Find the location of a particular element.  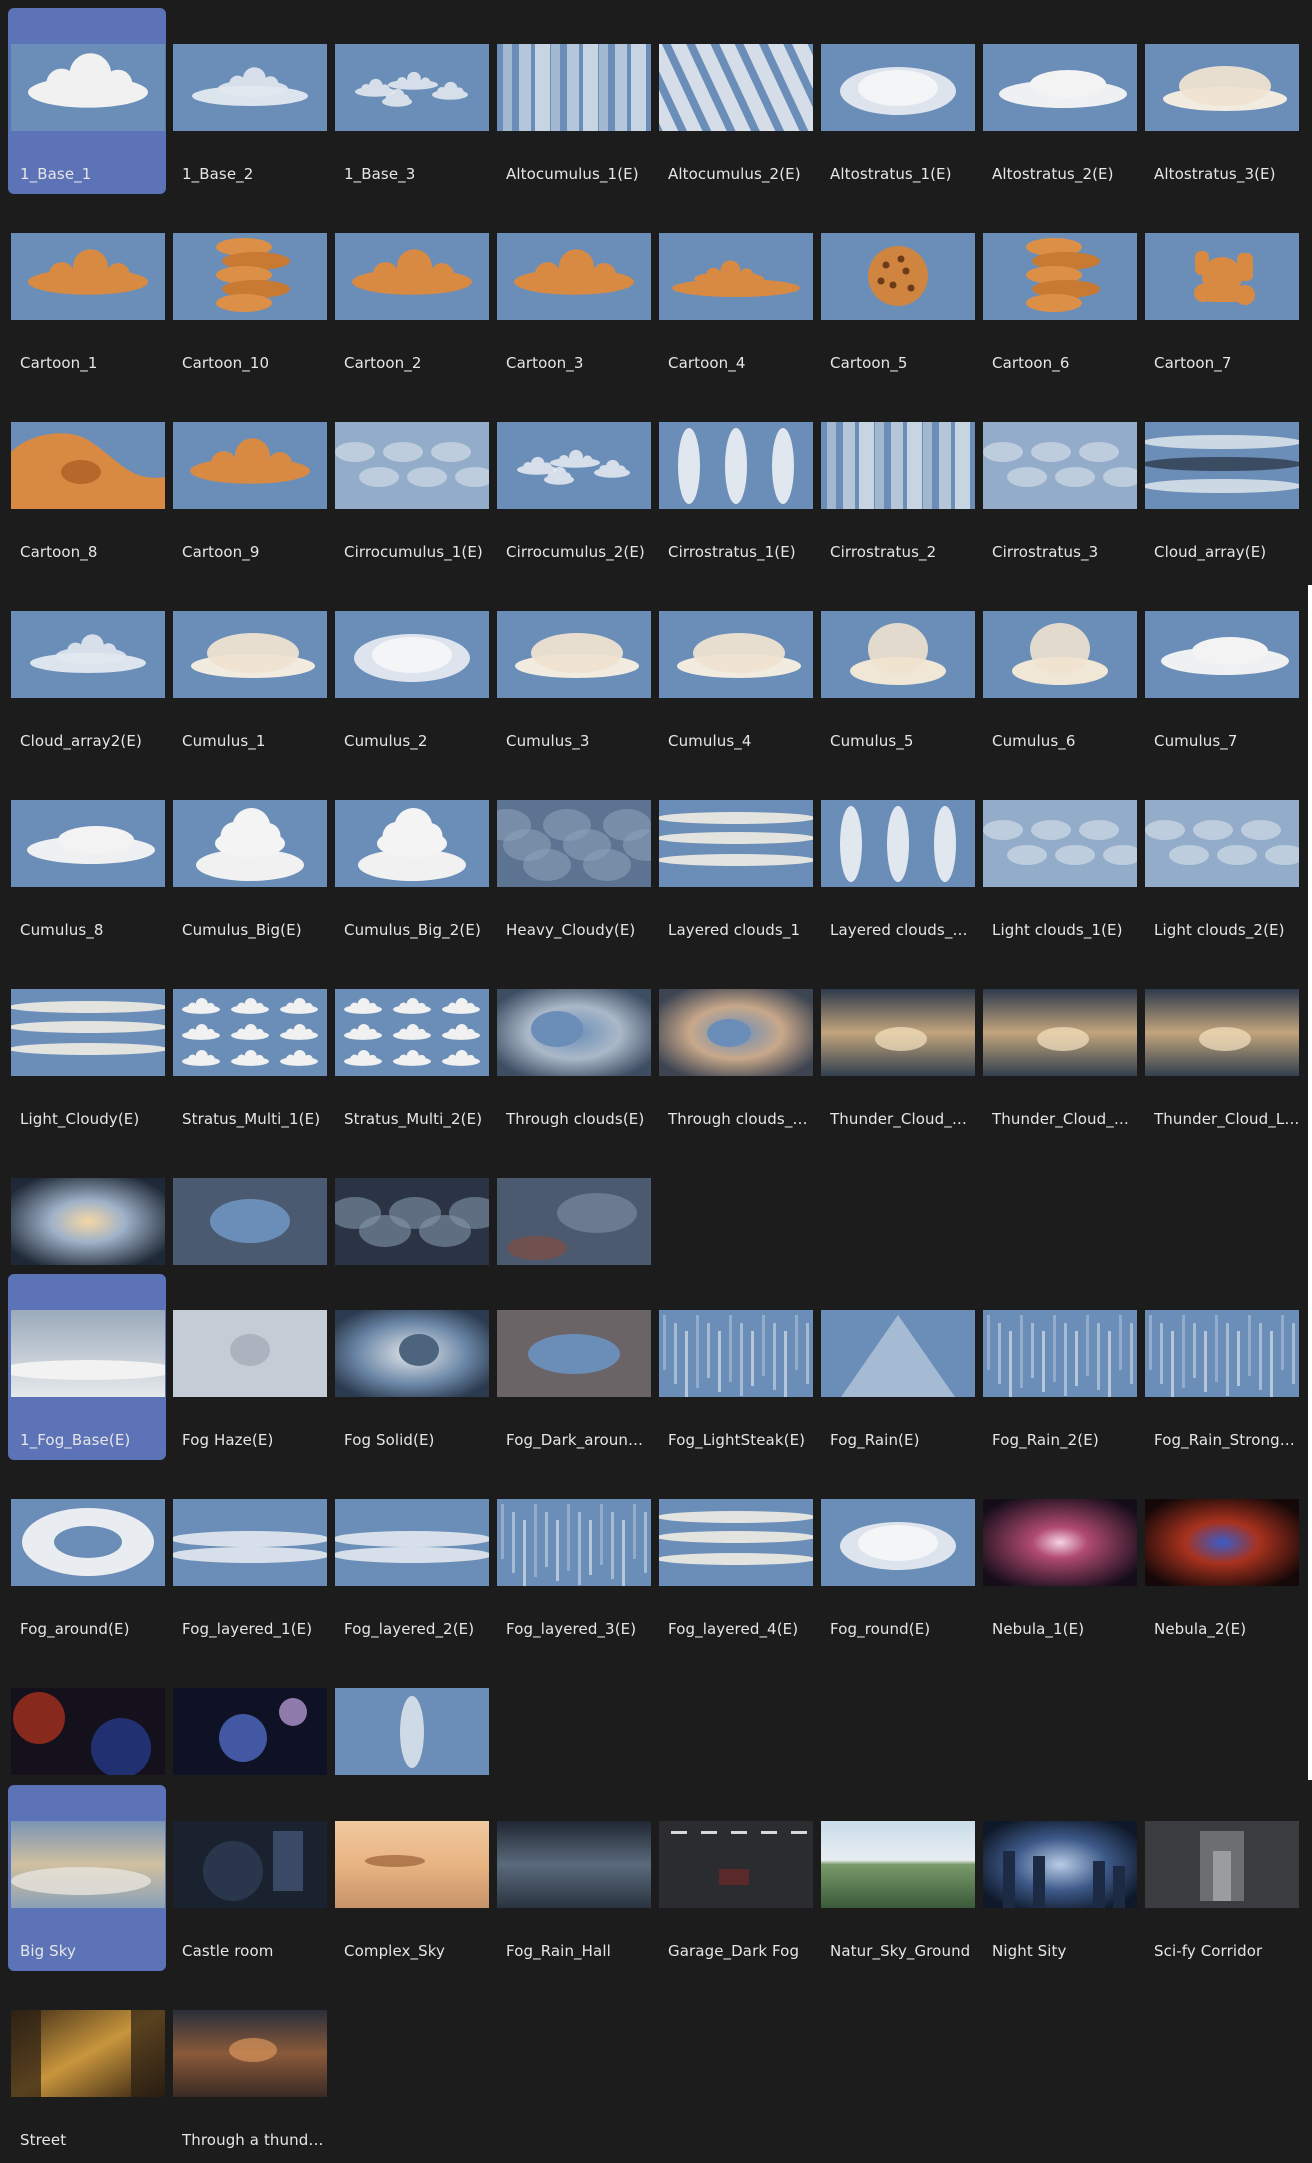

asset-tile-cartoon-7: Cartoon_7 is located at coordinates (1221, 290).